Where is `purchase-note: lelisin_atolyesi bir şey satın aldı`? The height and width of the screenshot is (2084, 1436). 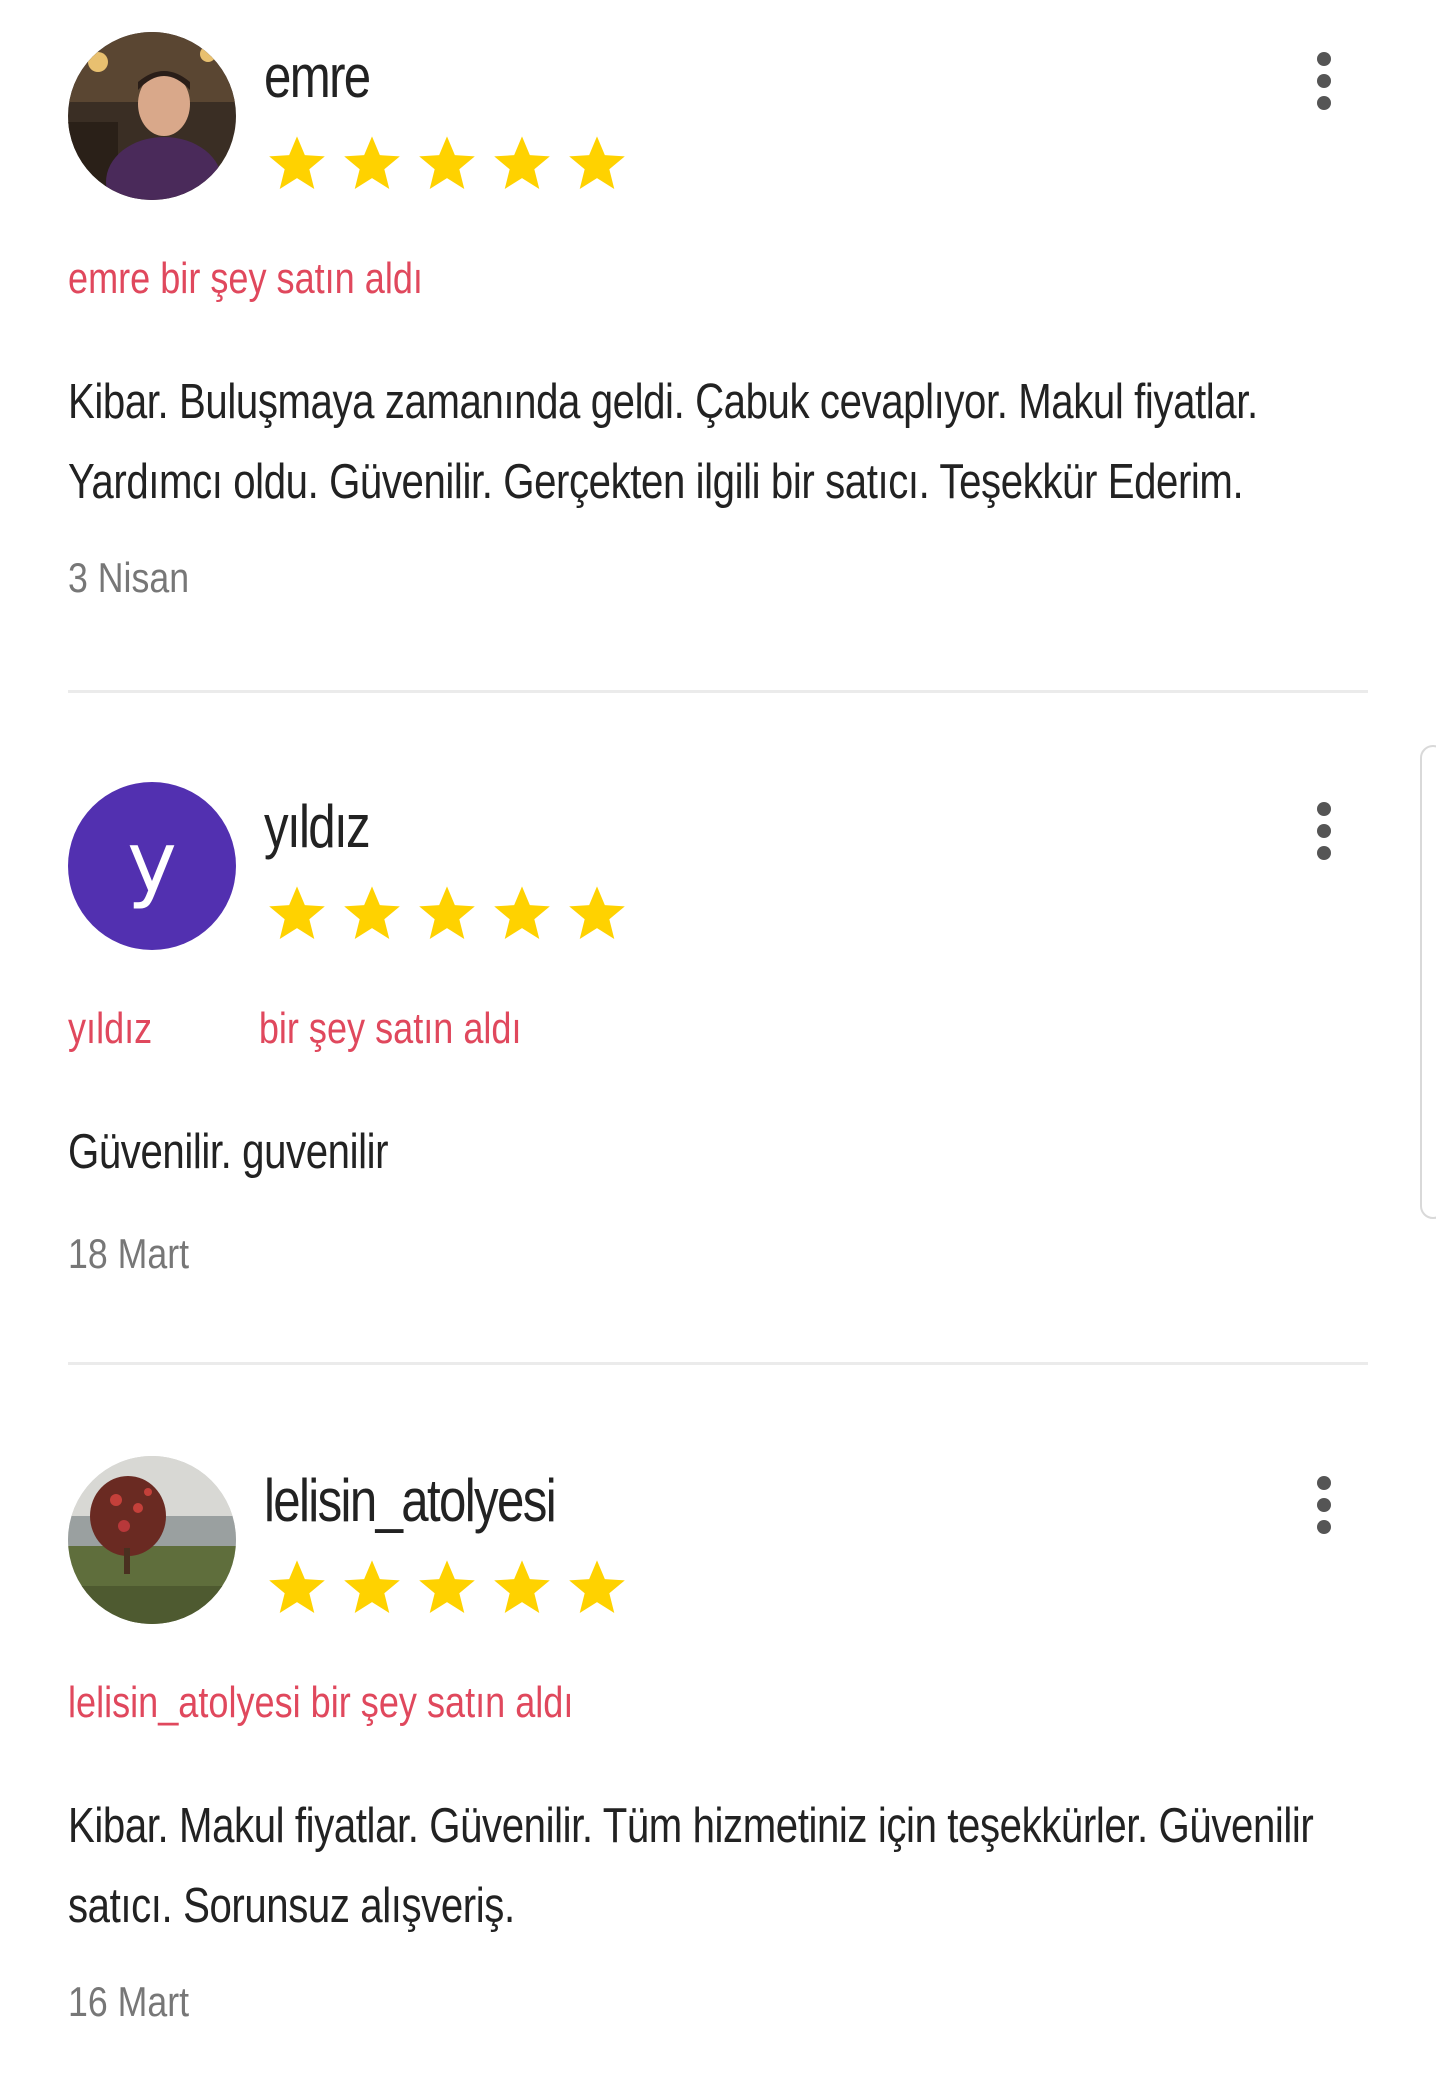
purchase-note: lelisin_atolyesi bir şey satın aldı is located at coordinates (320, 1703).